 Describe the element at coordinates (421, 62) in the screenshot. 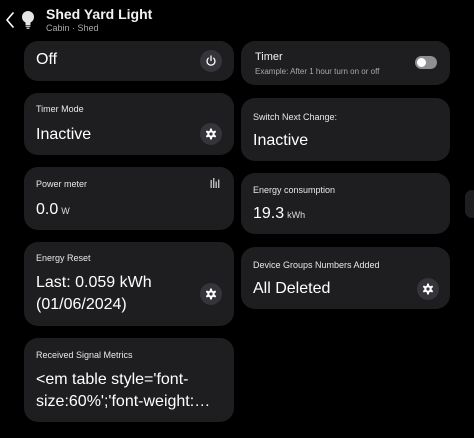

I see `timer-toggle-knob` at that location.